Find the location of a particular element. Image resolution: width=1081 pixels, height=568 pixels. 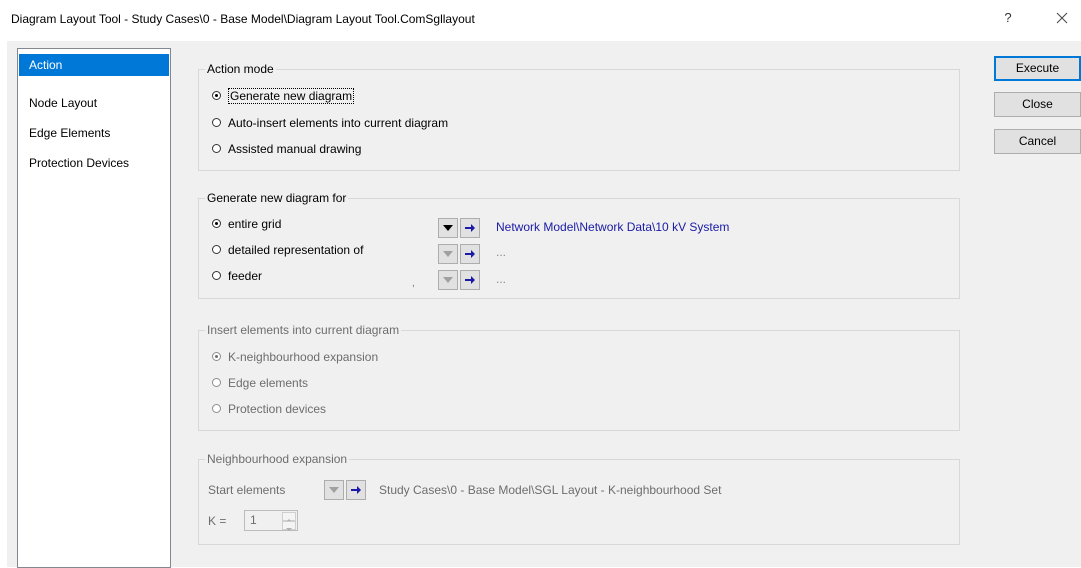

radio-edge-elements: Edge elements is located at coordinates (260, 383).